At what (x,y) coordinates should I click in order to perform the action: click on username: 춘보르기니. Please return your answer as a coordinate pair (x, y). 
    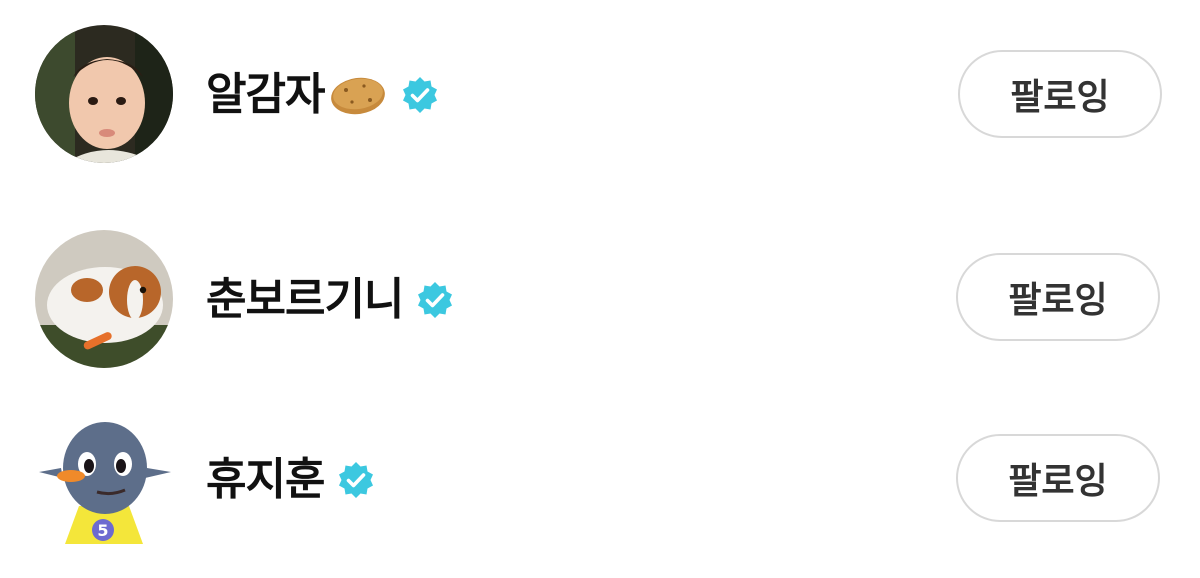
    Looking at the image, I should click on (305, 300).